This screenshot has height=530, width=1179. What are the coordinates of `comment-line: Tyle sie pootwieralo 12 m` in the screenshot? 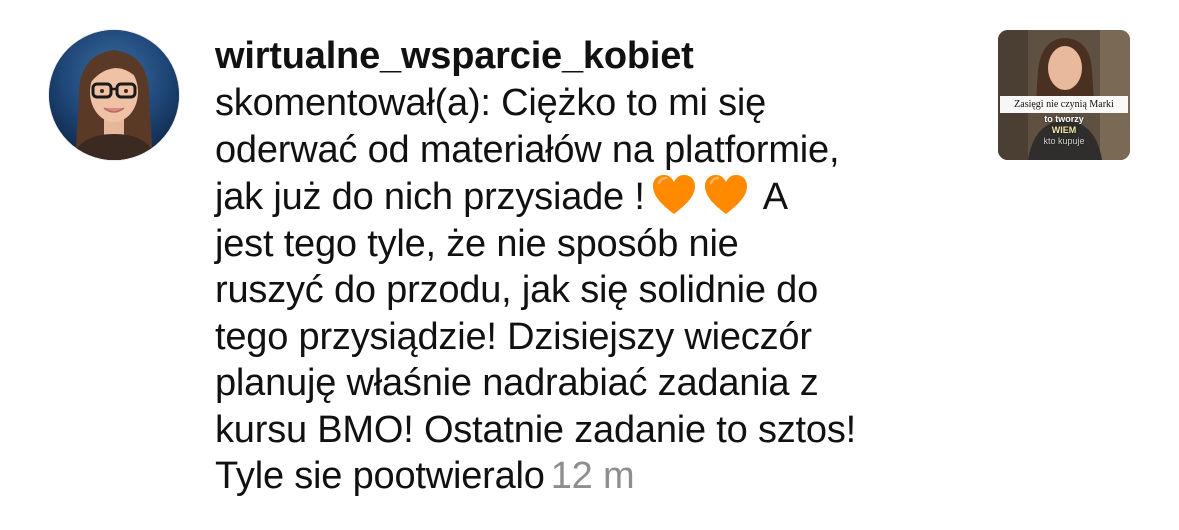 It's located at (595, 476).